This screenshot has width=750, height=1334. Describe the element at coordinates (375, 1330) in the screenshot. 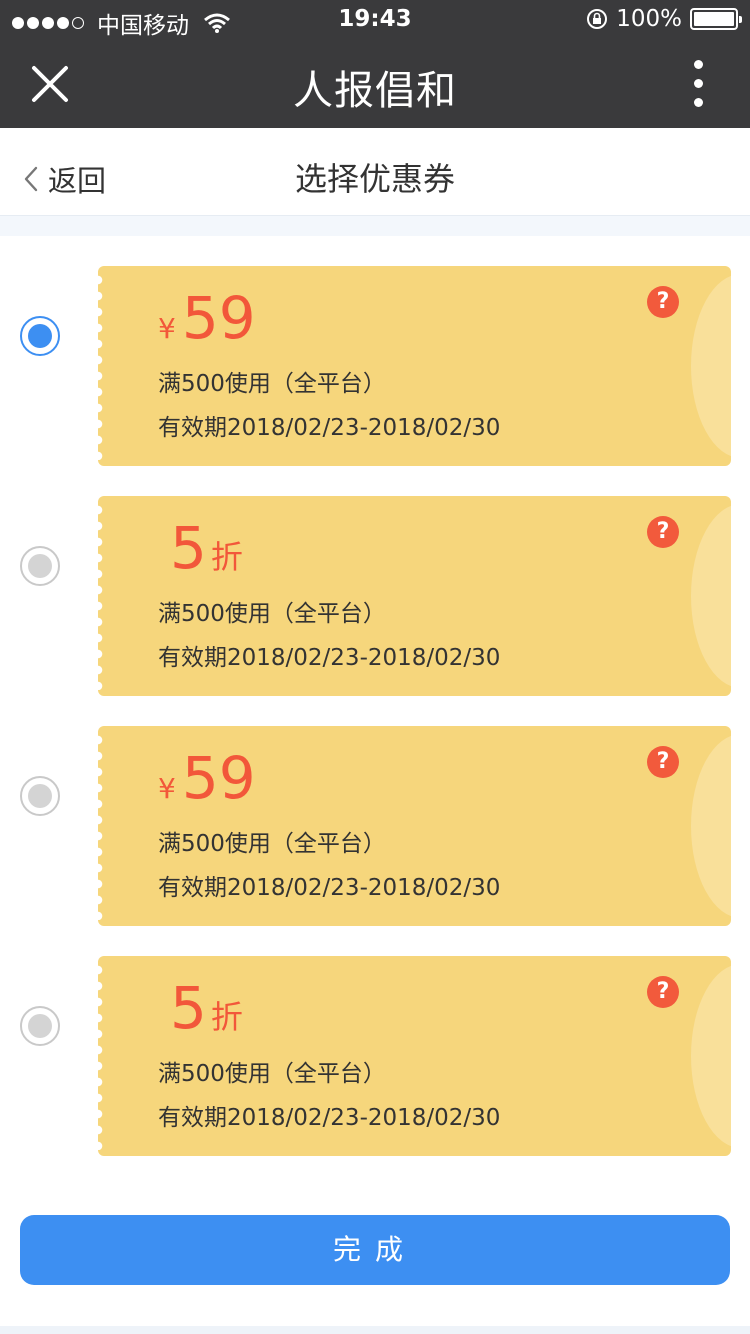

I see `bottom-band` at that location.